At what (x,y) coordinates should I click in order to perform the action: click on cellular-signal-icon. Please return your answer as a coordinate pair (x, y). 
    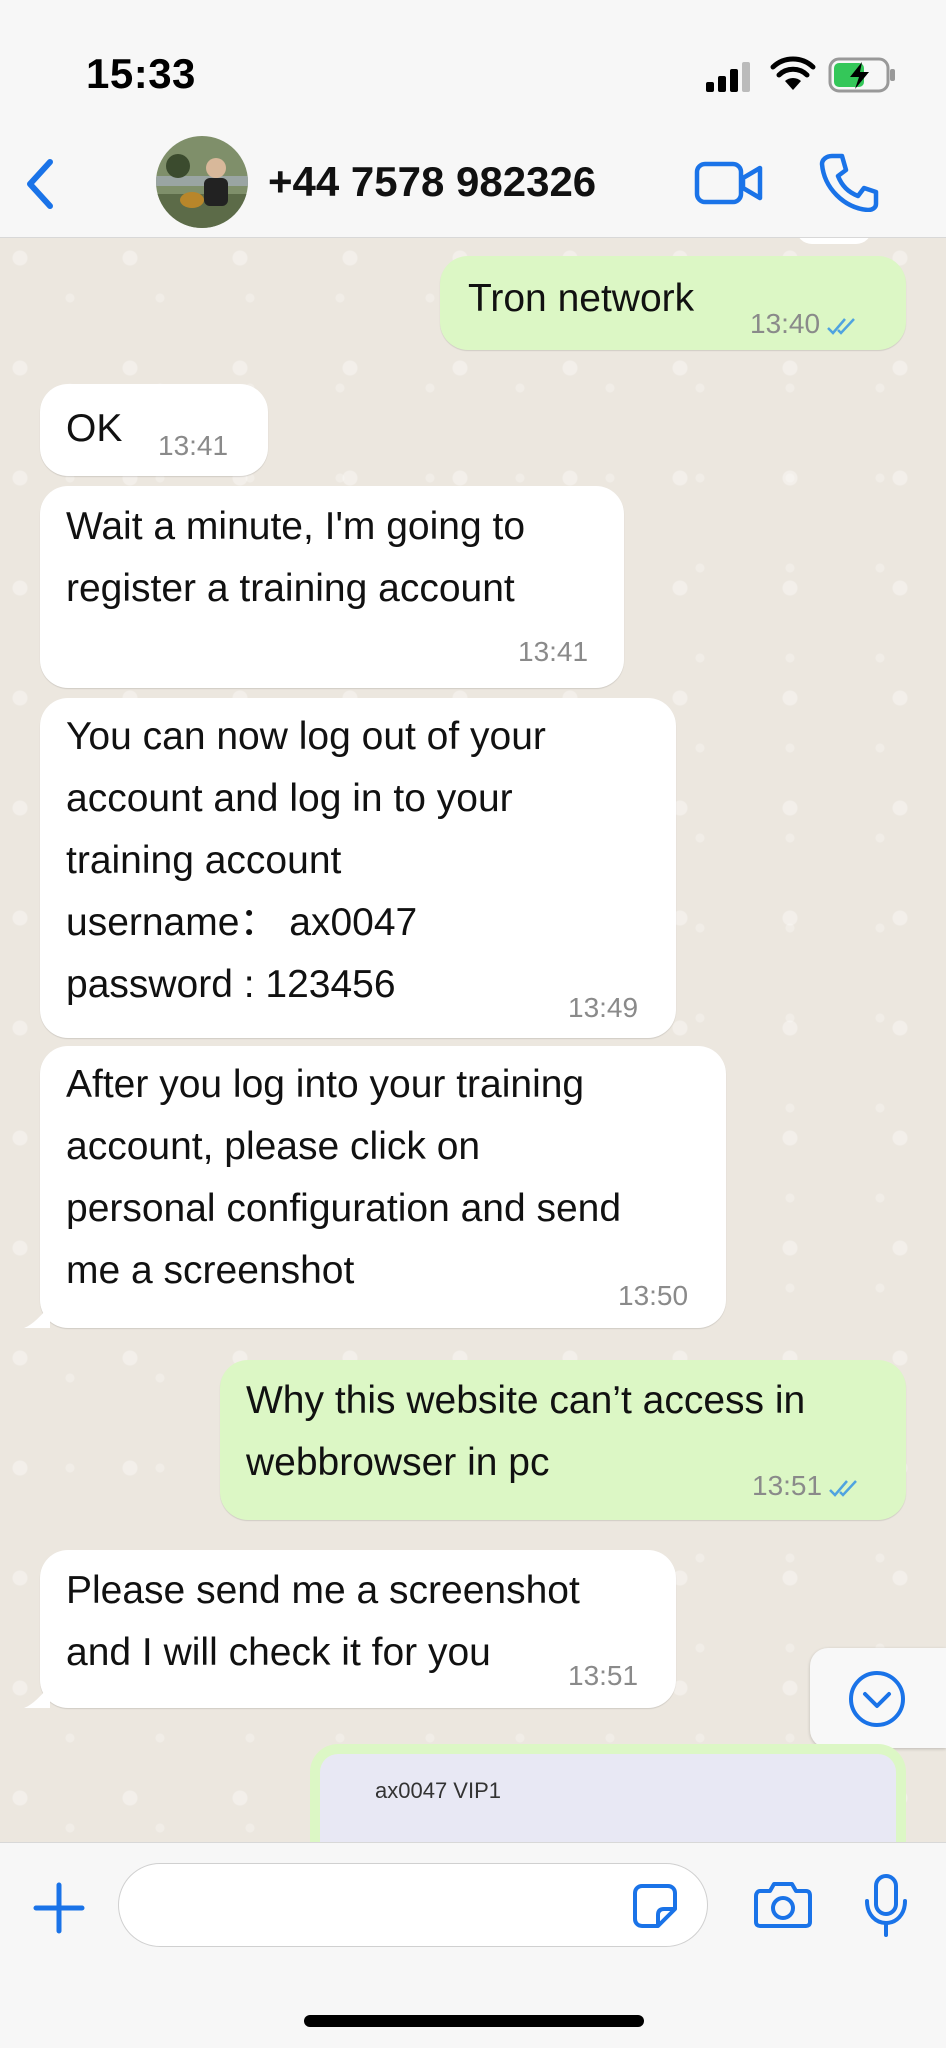
    Looking at the image, I should click on (728, 77).